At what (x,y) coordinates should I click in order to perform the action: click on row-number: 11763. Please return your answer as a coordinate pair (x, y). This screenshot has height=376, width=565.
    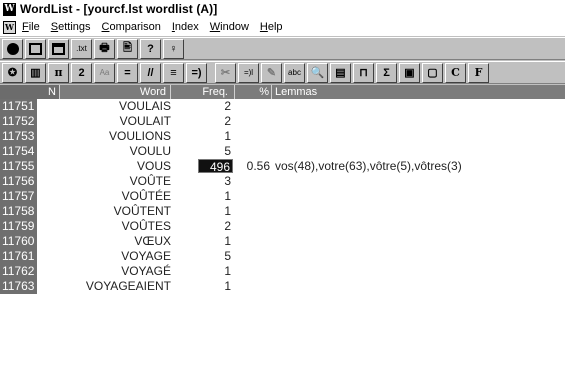
    Looking at the image, I should click on (18, 286).